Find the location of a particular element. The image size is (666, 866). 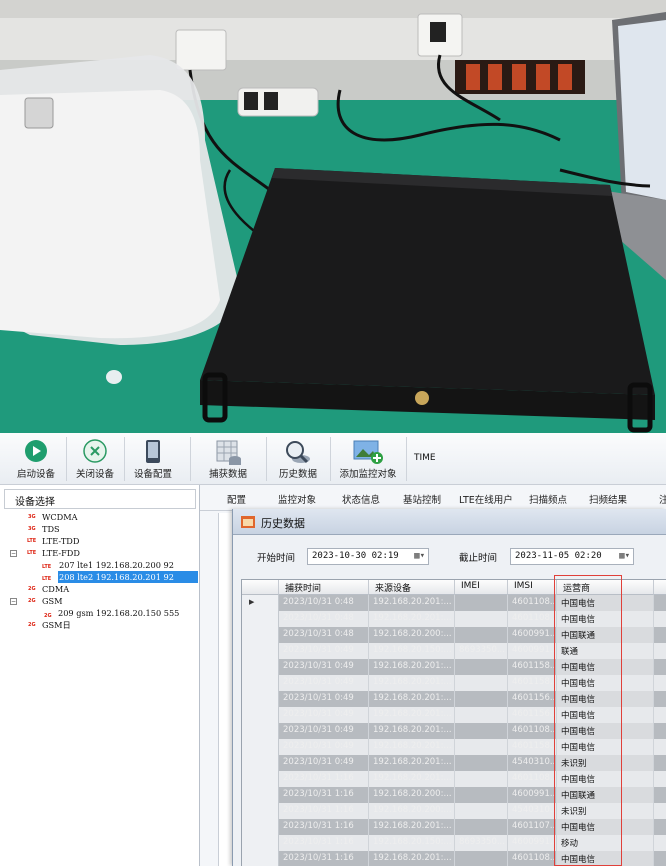

start-device-button: 启动设备 is located at coordinates (36, 459).